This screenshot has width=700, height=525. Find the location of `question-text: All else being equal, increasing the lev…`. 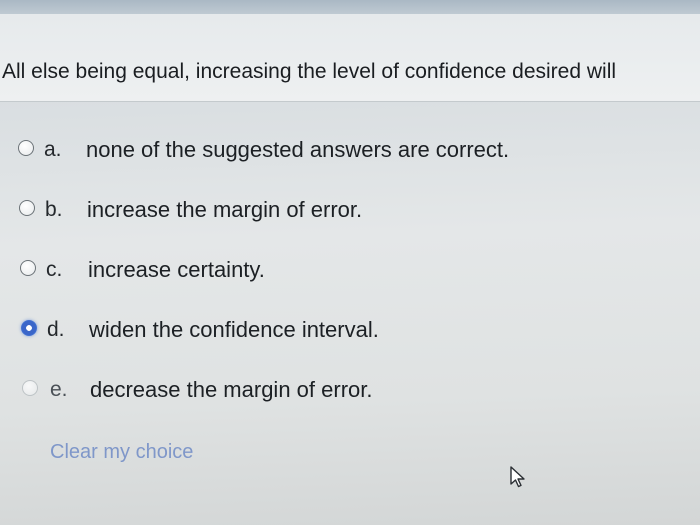

question-text: All else being equal, increasing the lev… is located at coordinates (309, 71).